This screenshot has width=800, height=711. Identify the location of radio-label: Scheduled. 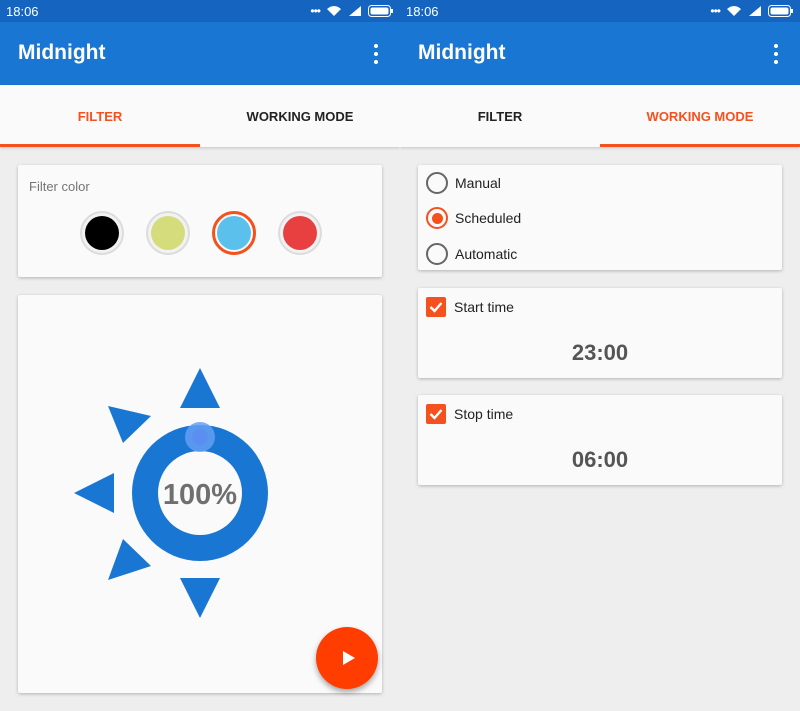
(488, 218).